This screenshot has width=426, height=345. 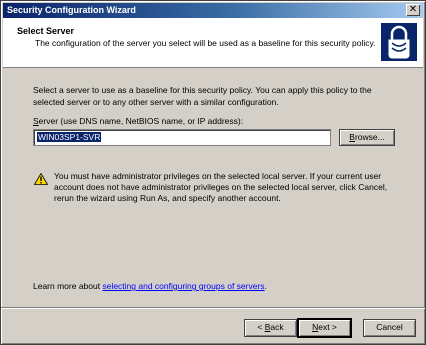 I want to click on server-input-value: WIN03SP1-SVR, so click(x=69, y=137).